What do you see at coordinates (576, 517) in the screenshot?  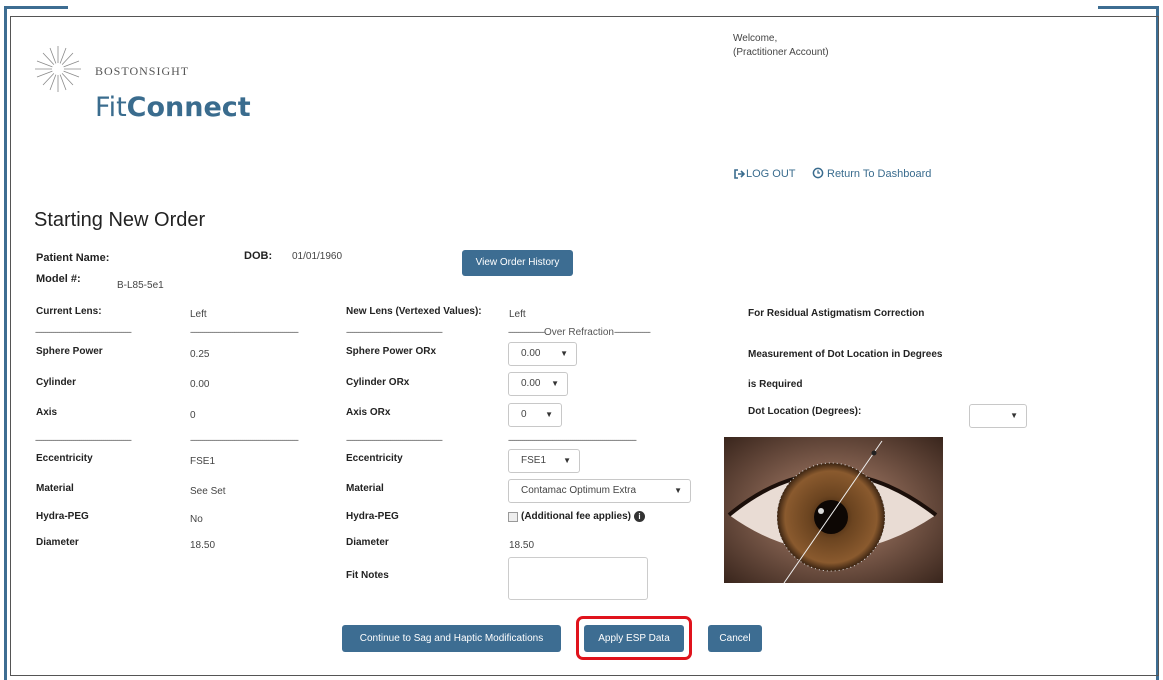 I see `hydrapeg-fee-text: (Additional fee applies)` at bounding box center [576, 517].